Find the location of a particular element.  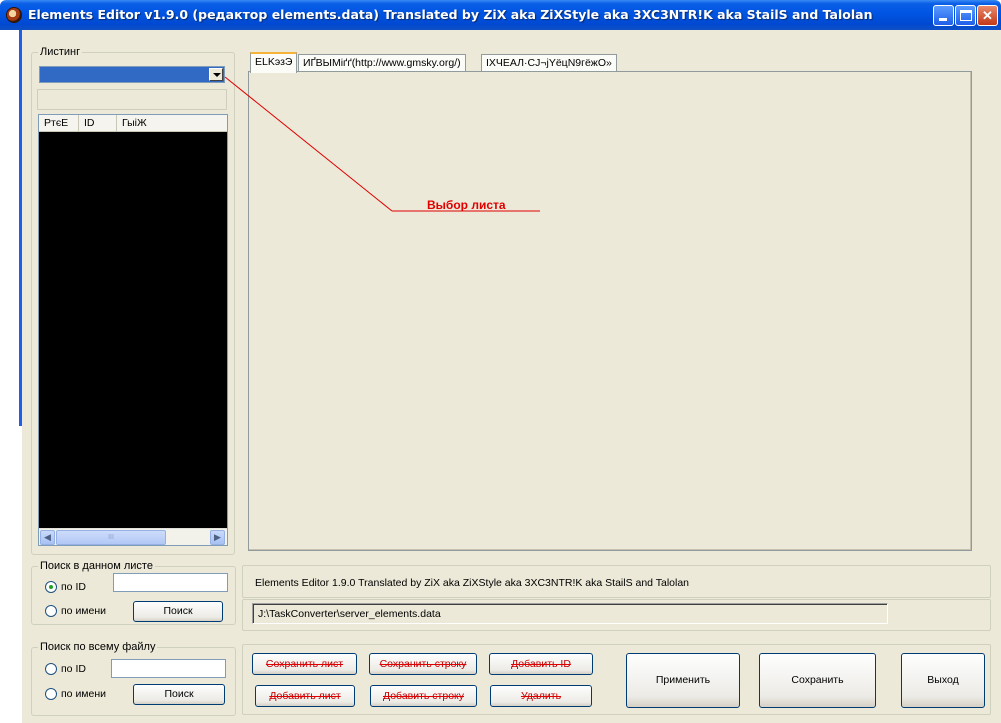

save-row-button: Сохранить строку is located at coordinates (423, 664).